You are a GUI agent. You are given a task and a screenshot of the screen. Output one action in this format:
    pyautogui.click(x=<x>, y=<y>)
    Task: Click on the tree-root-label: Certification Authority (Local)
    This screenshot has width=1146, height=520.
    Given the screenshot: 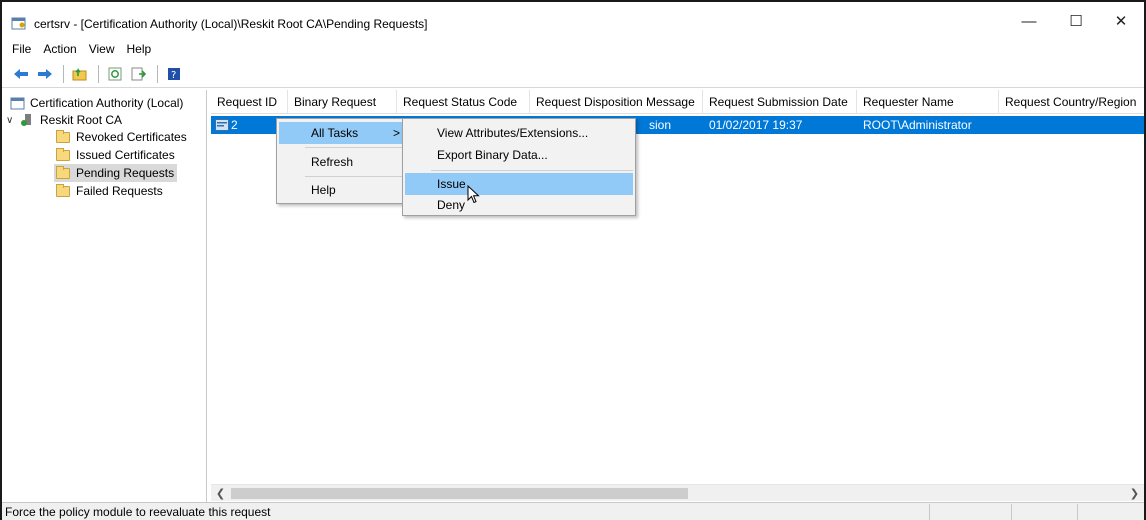 What is the action you would take?
    pyautogui.click(x=107, y=103)
    